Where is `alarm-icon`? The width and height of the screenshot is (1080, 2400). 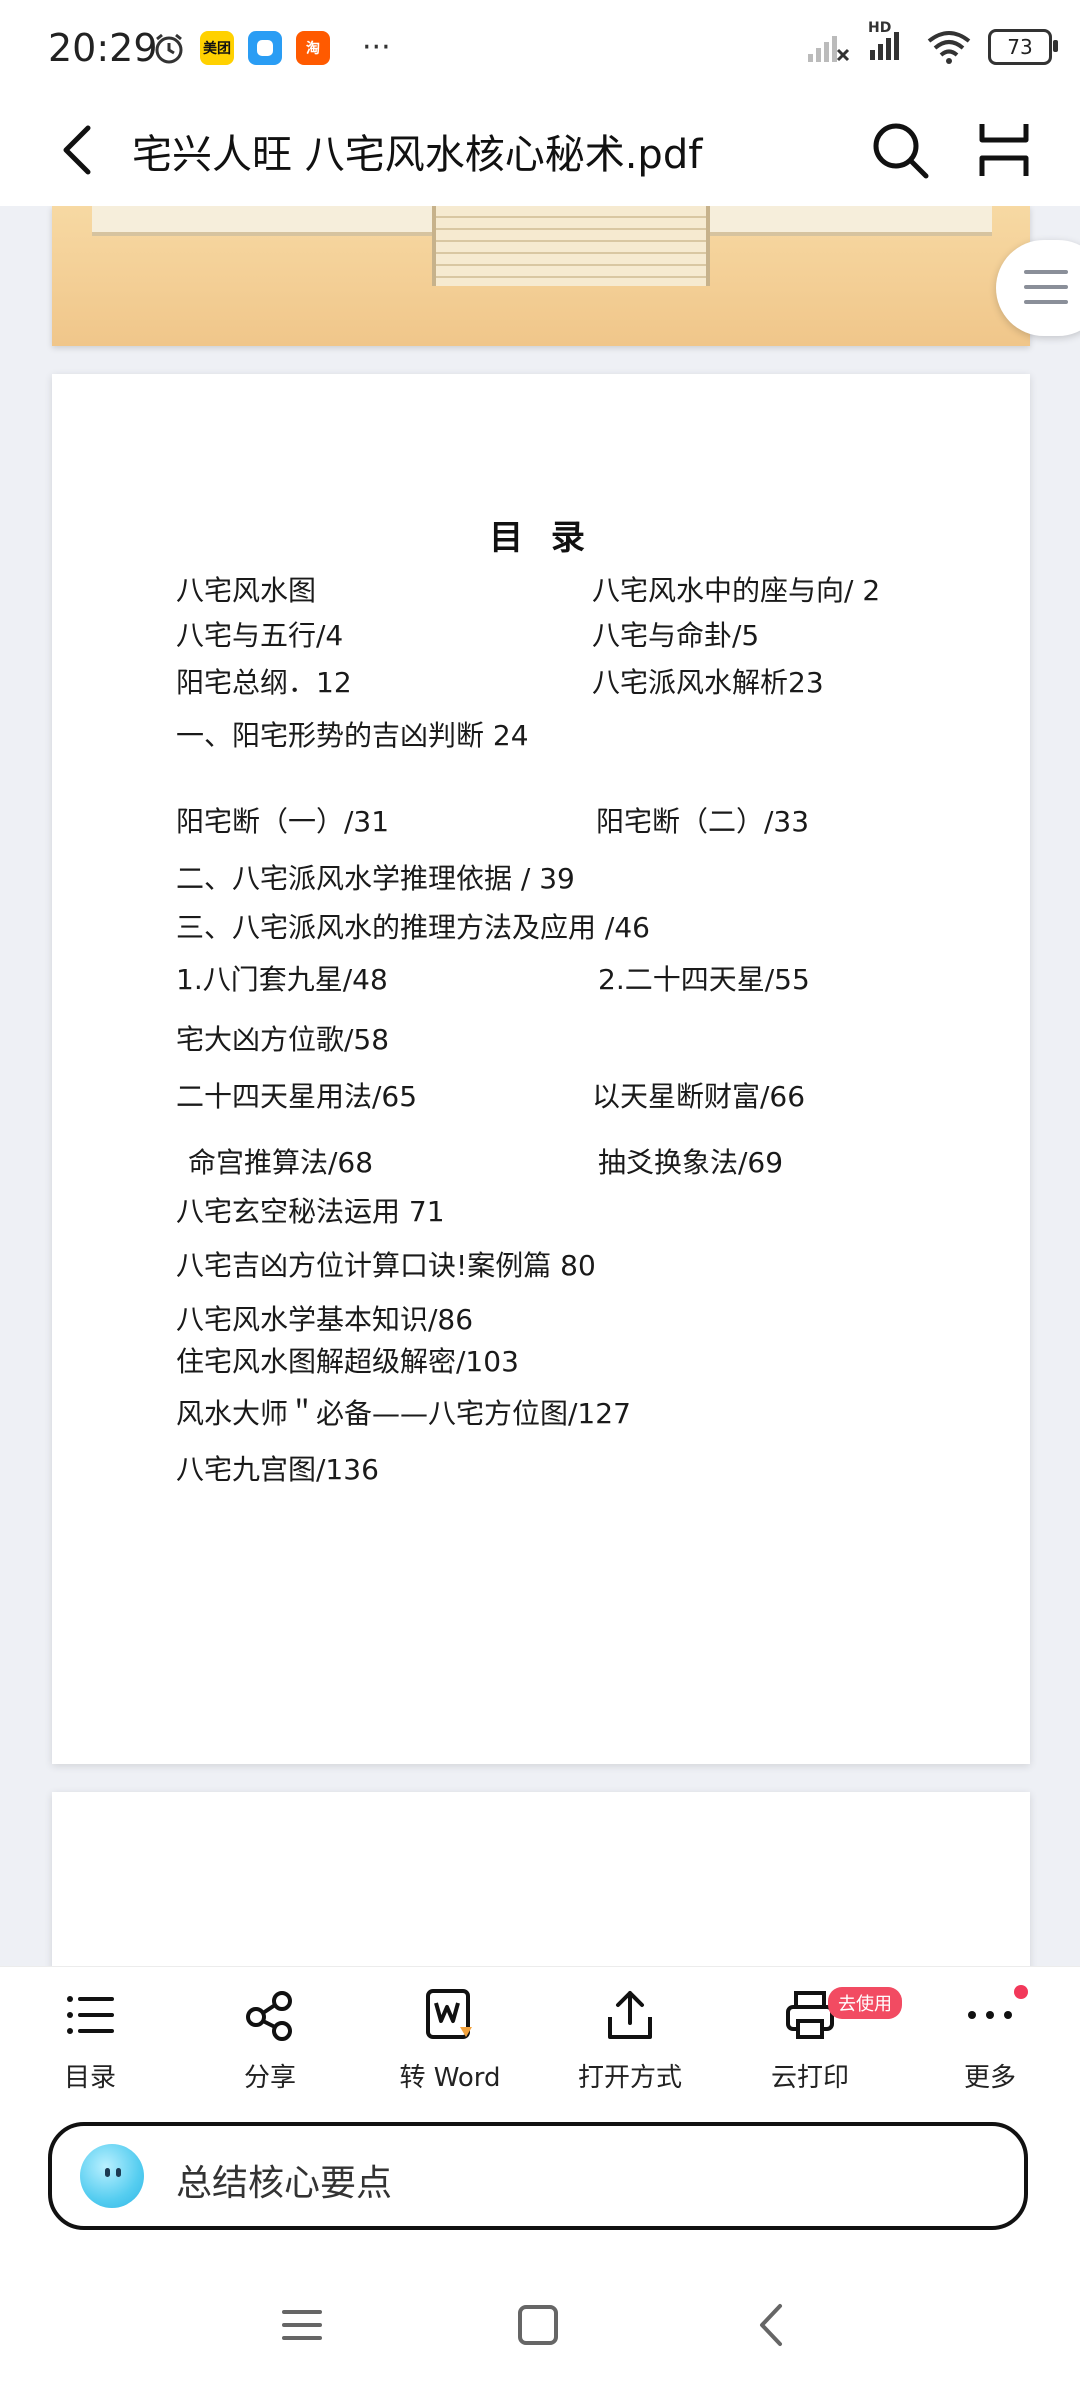
alarm-icon is located at coordinates (169, 48).